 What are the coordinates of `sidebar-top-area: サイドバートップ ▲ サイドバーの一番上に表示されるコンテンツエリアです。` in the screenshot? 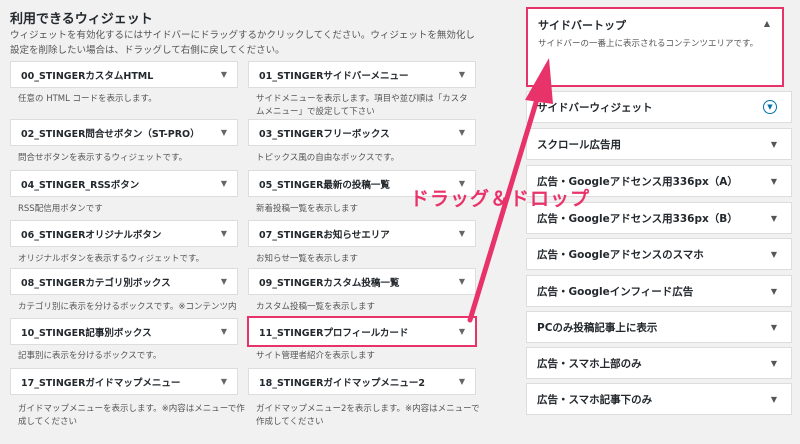 It's located at (655, 47).